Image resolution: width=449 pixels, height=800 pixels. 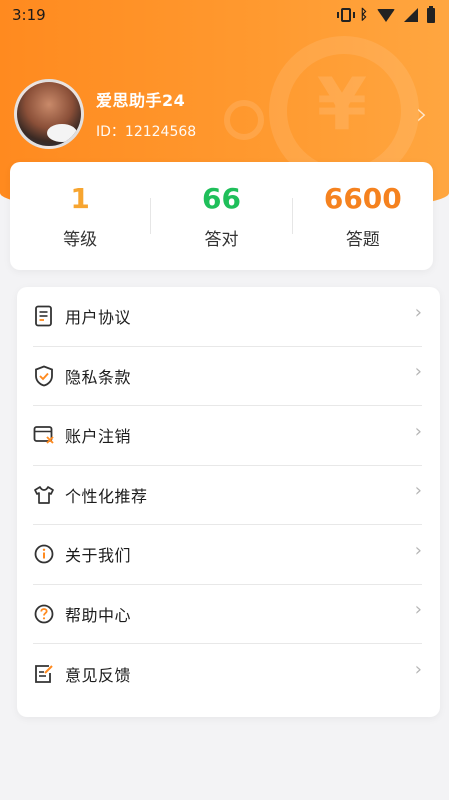 I want to click on feedback-edit-icon, so click(x=44, y=674).